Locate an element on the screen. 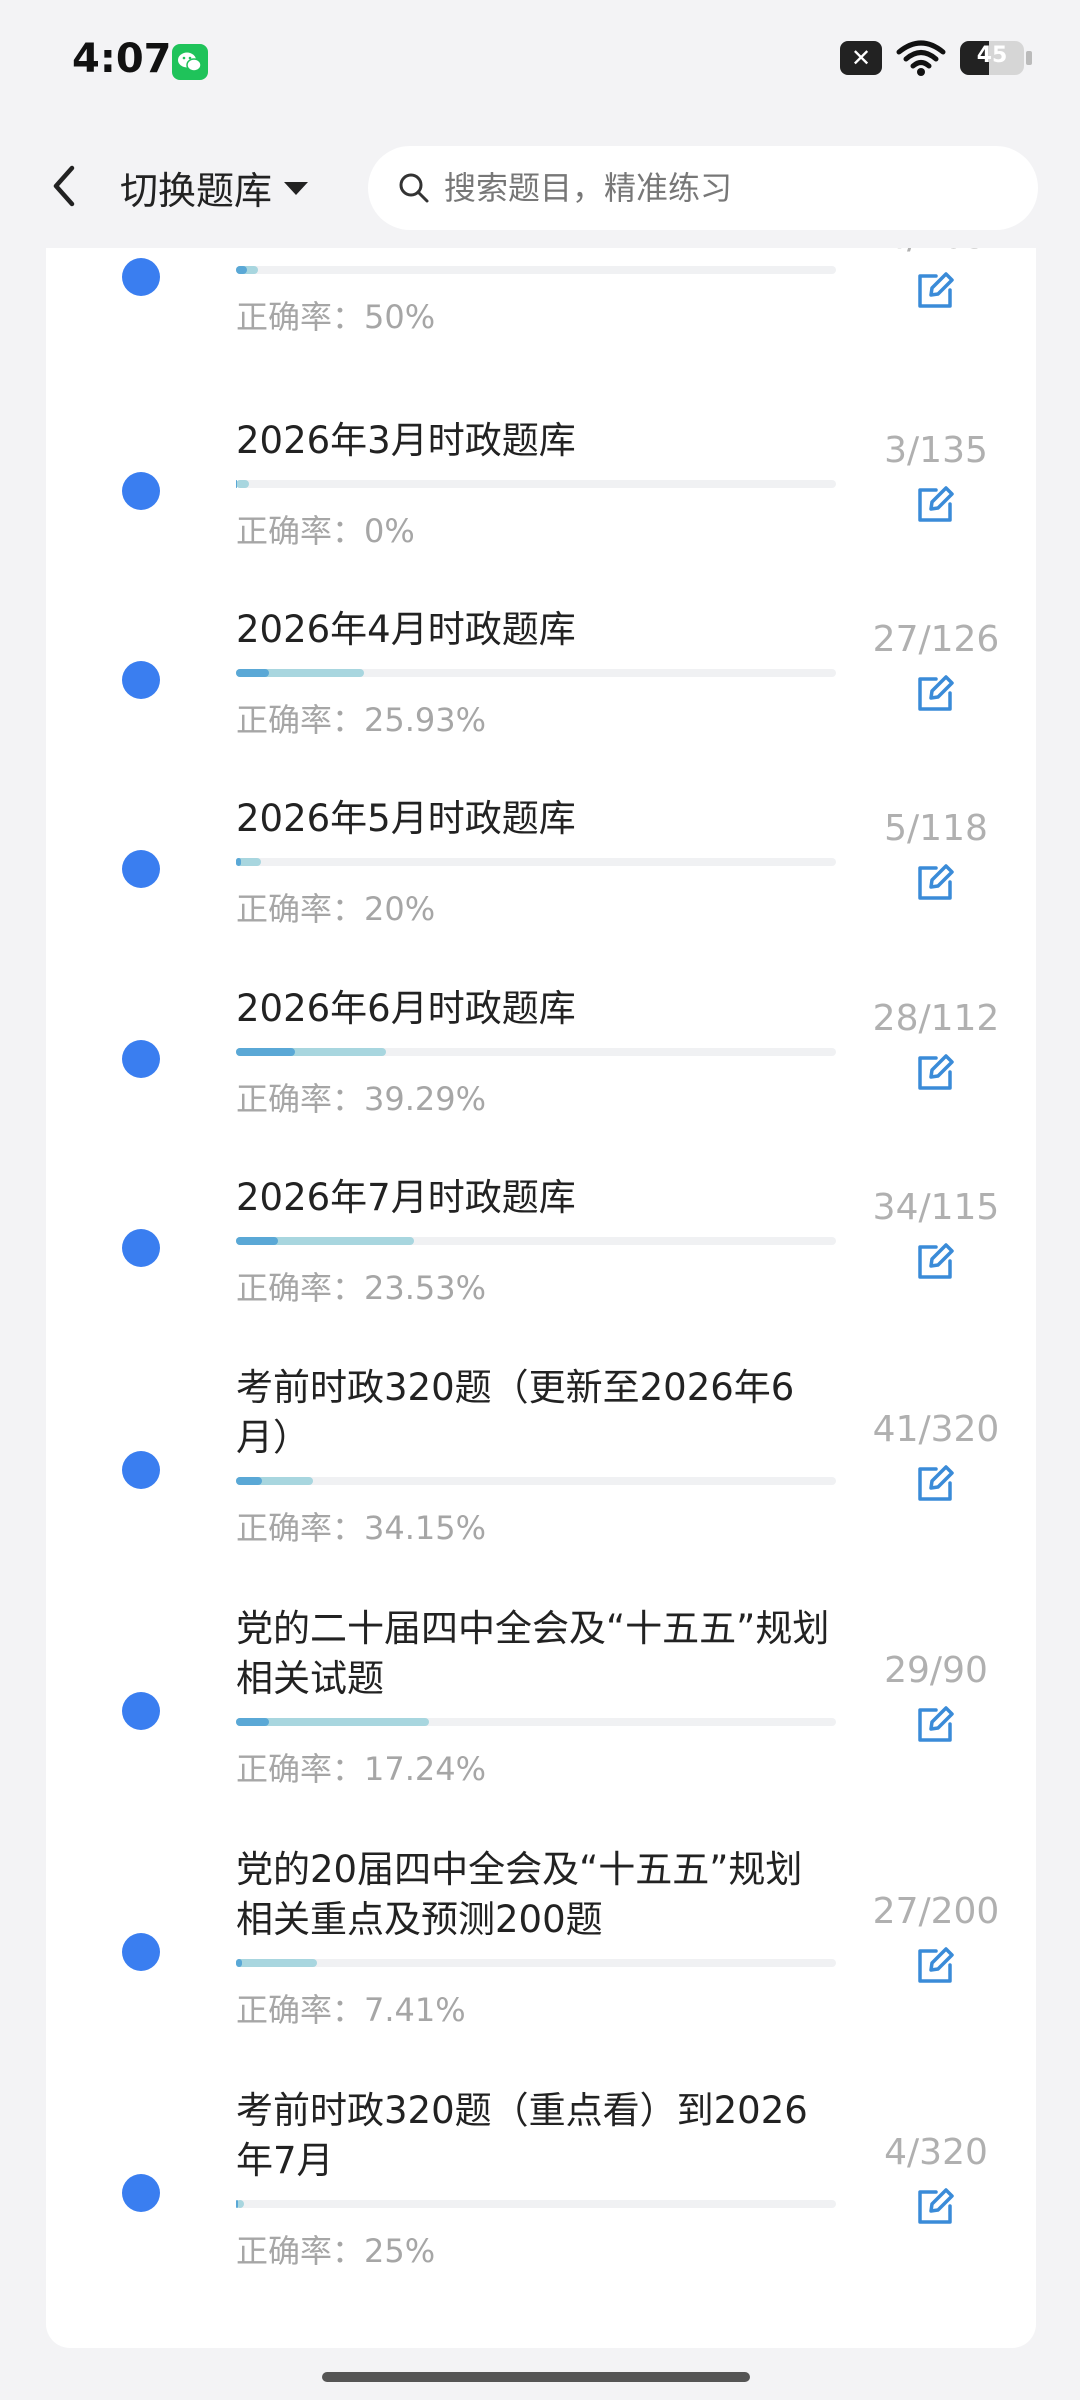  accuracy-value: 39.29% is located at coordinates (425, 1099).